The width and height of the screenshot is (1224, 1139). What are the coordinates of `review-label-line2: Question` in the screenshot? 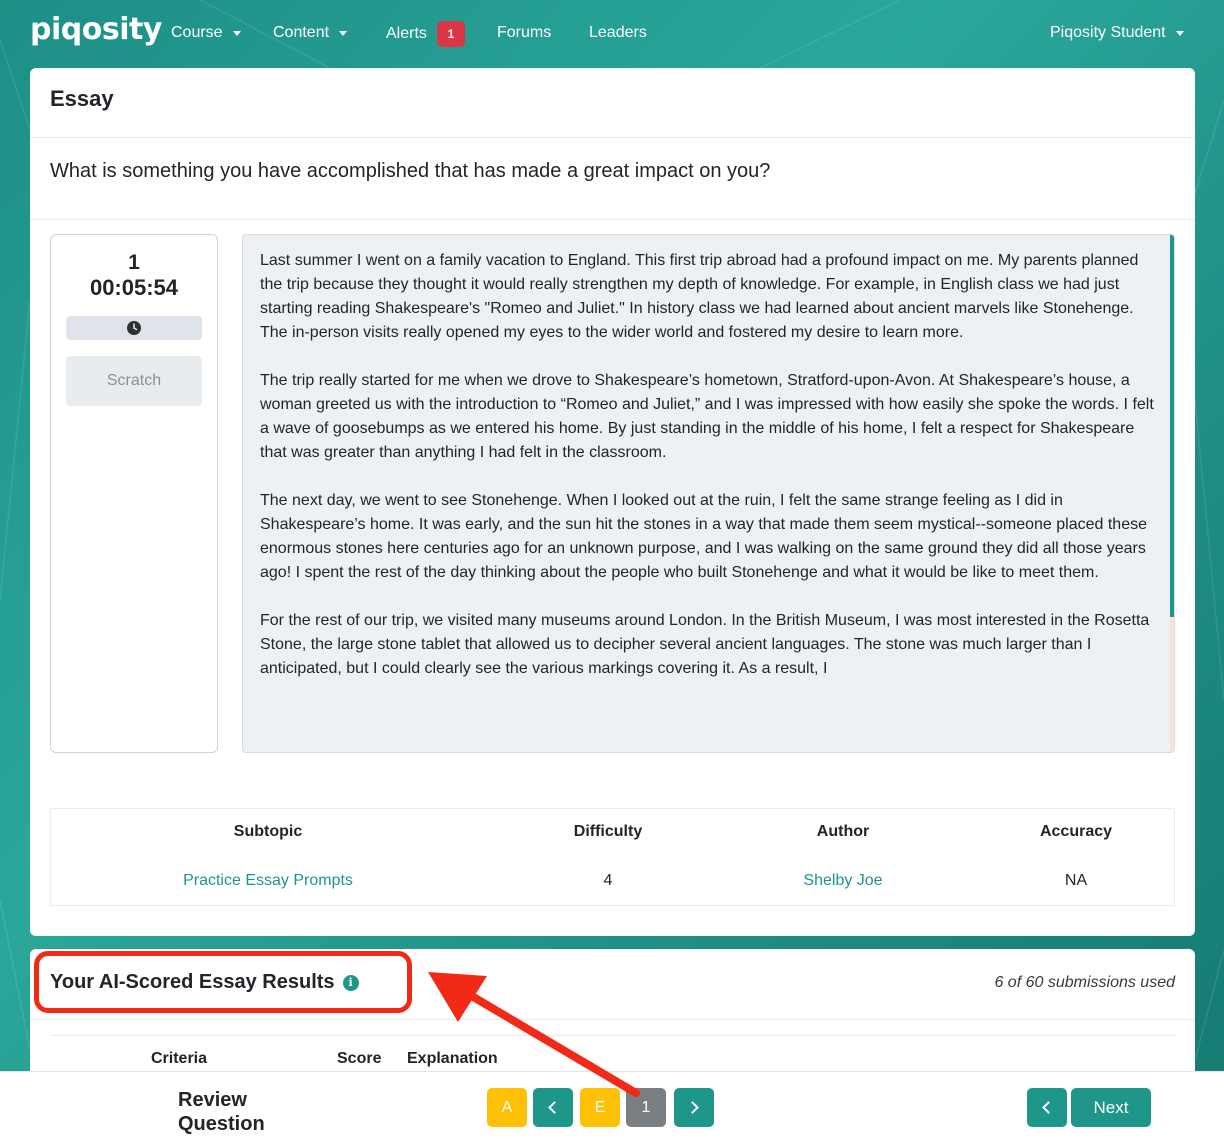 It's located at (221, 1124).